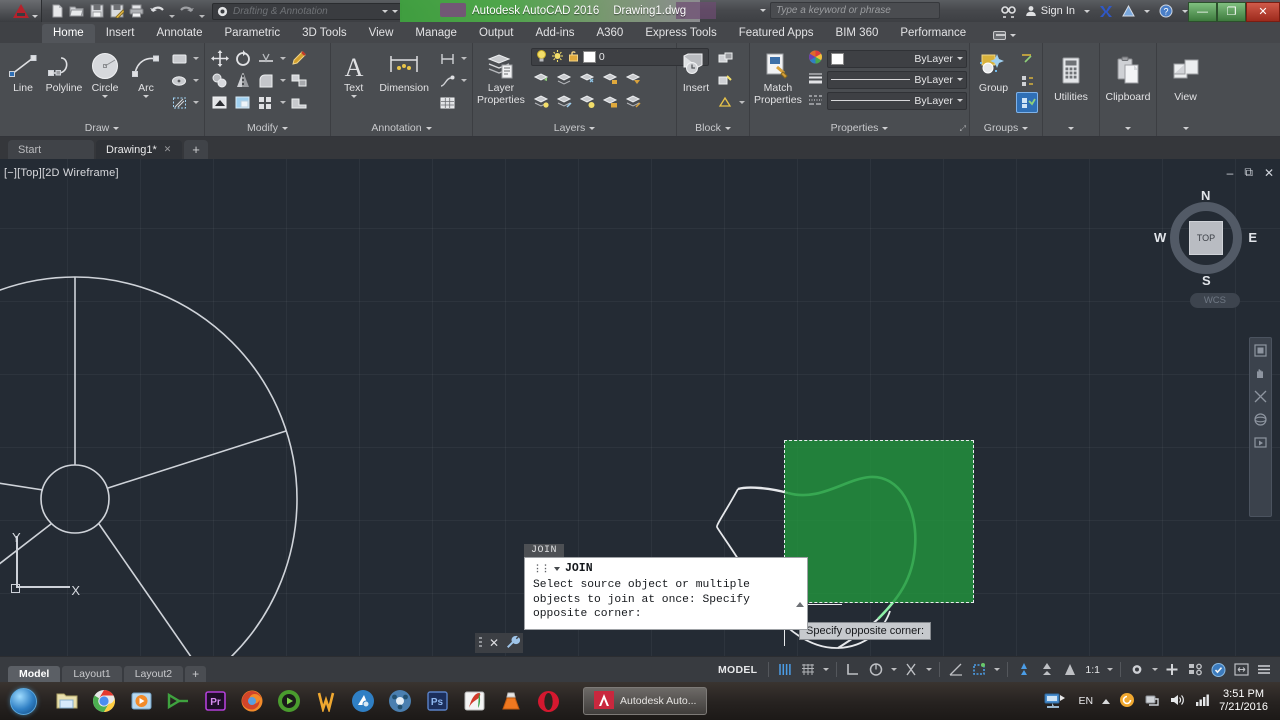 This screenshot has height=720, width=1280. What do you see at coordinates (1106, 11) in the screenshot?
I see `exchange-apps-icon` at bounding box center [1106, 11].